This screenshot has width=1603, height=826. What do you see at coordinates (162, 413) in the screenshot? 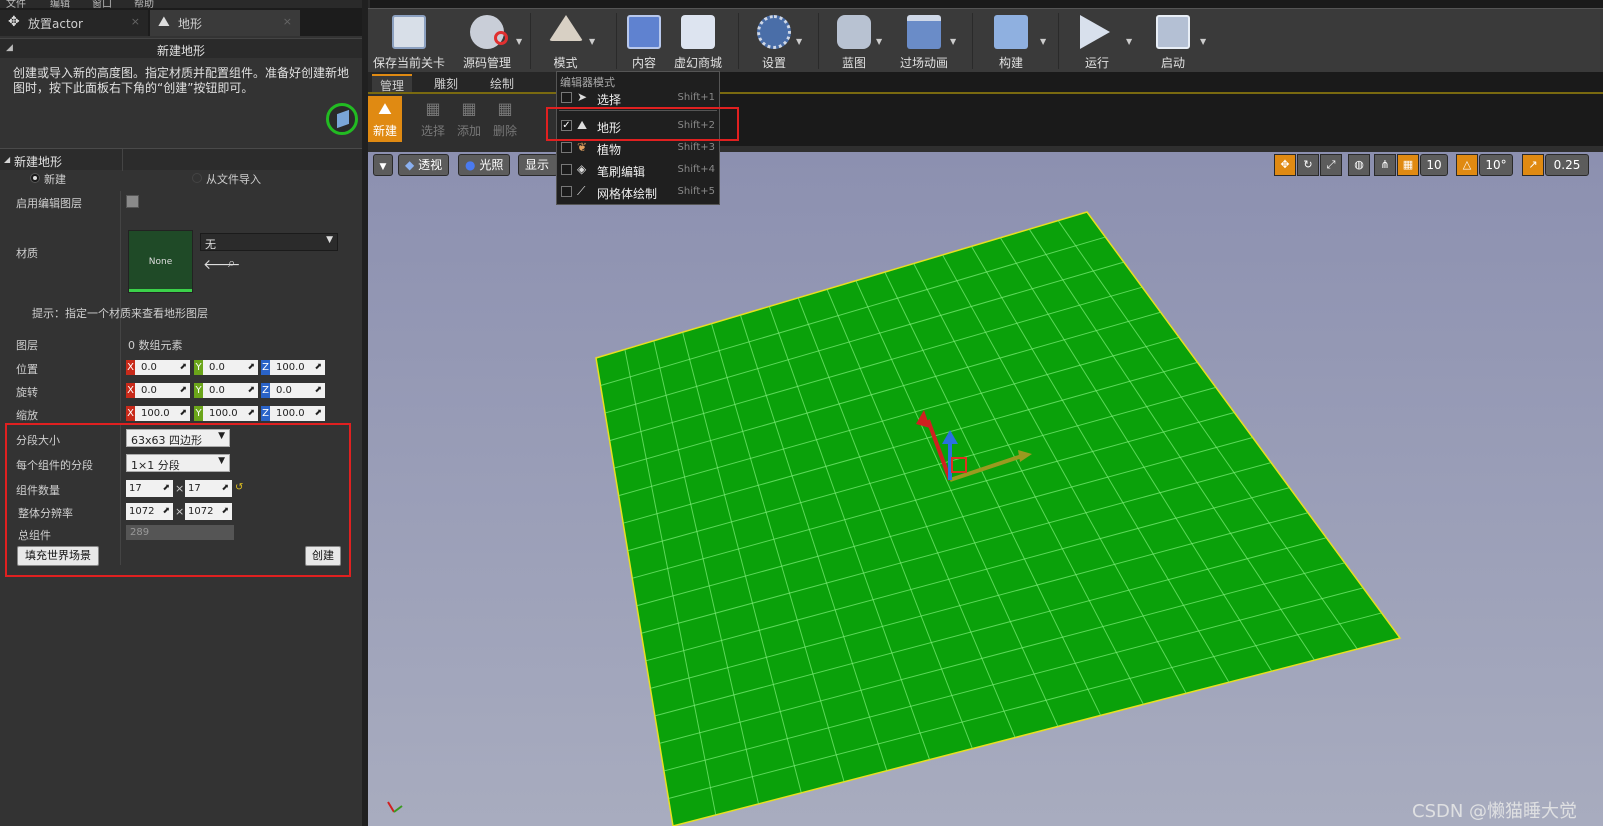
I see `scale-x-value: 100.0 ⬈` at bounding box center [162, 413].